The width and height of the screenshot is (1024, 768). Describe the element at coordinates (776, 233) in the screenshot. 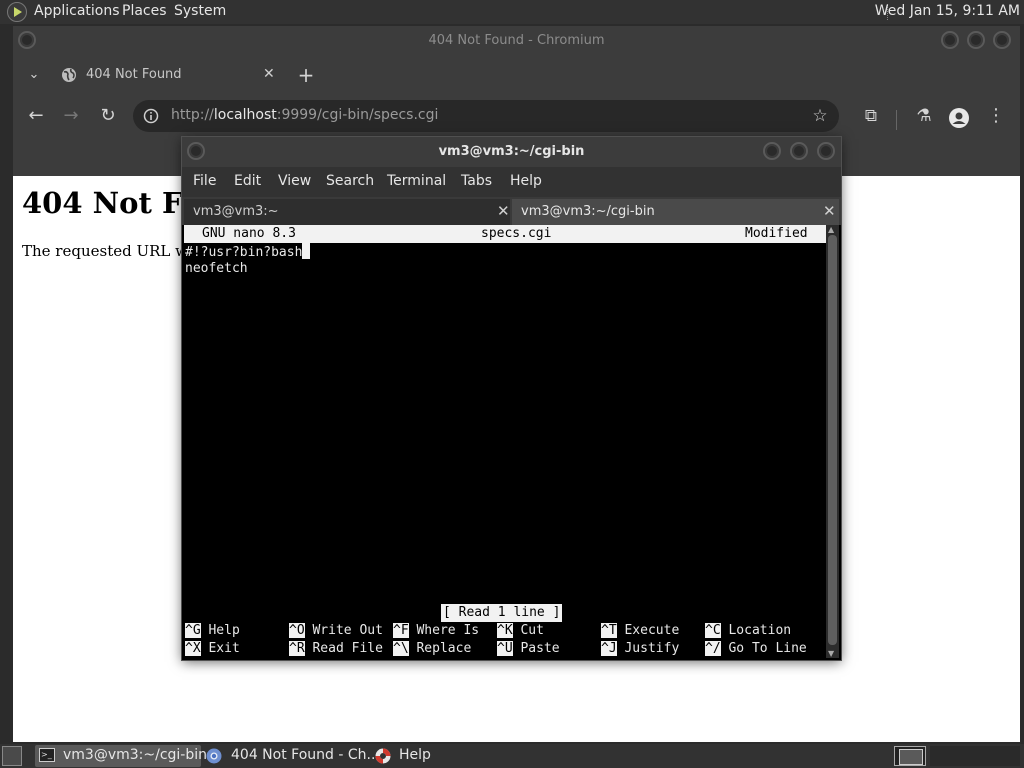

I see `nano-modified-flag: Modified` at that location.